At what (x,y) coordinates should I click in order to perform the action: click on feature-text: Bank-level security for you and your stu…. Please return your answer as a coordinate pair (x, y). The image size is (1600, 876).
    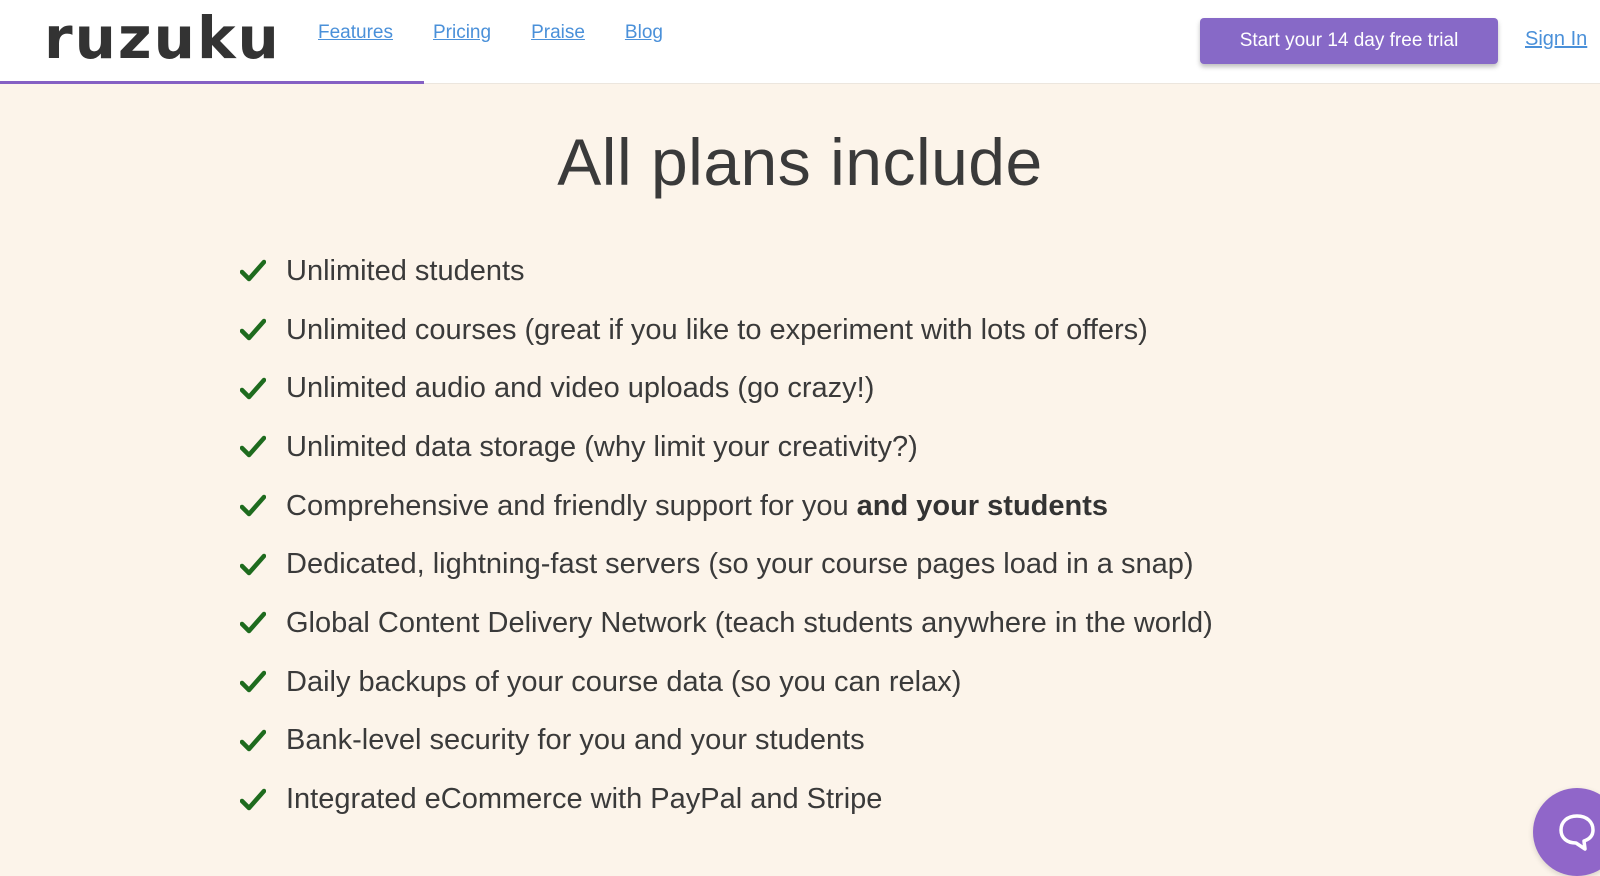
    Looking at the image, I should click on (575, 740).